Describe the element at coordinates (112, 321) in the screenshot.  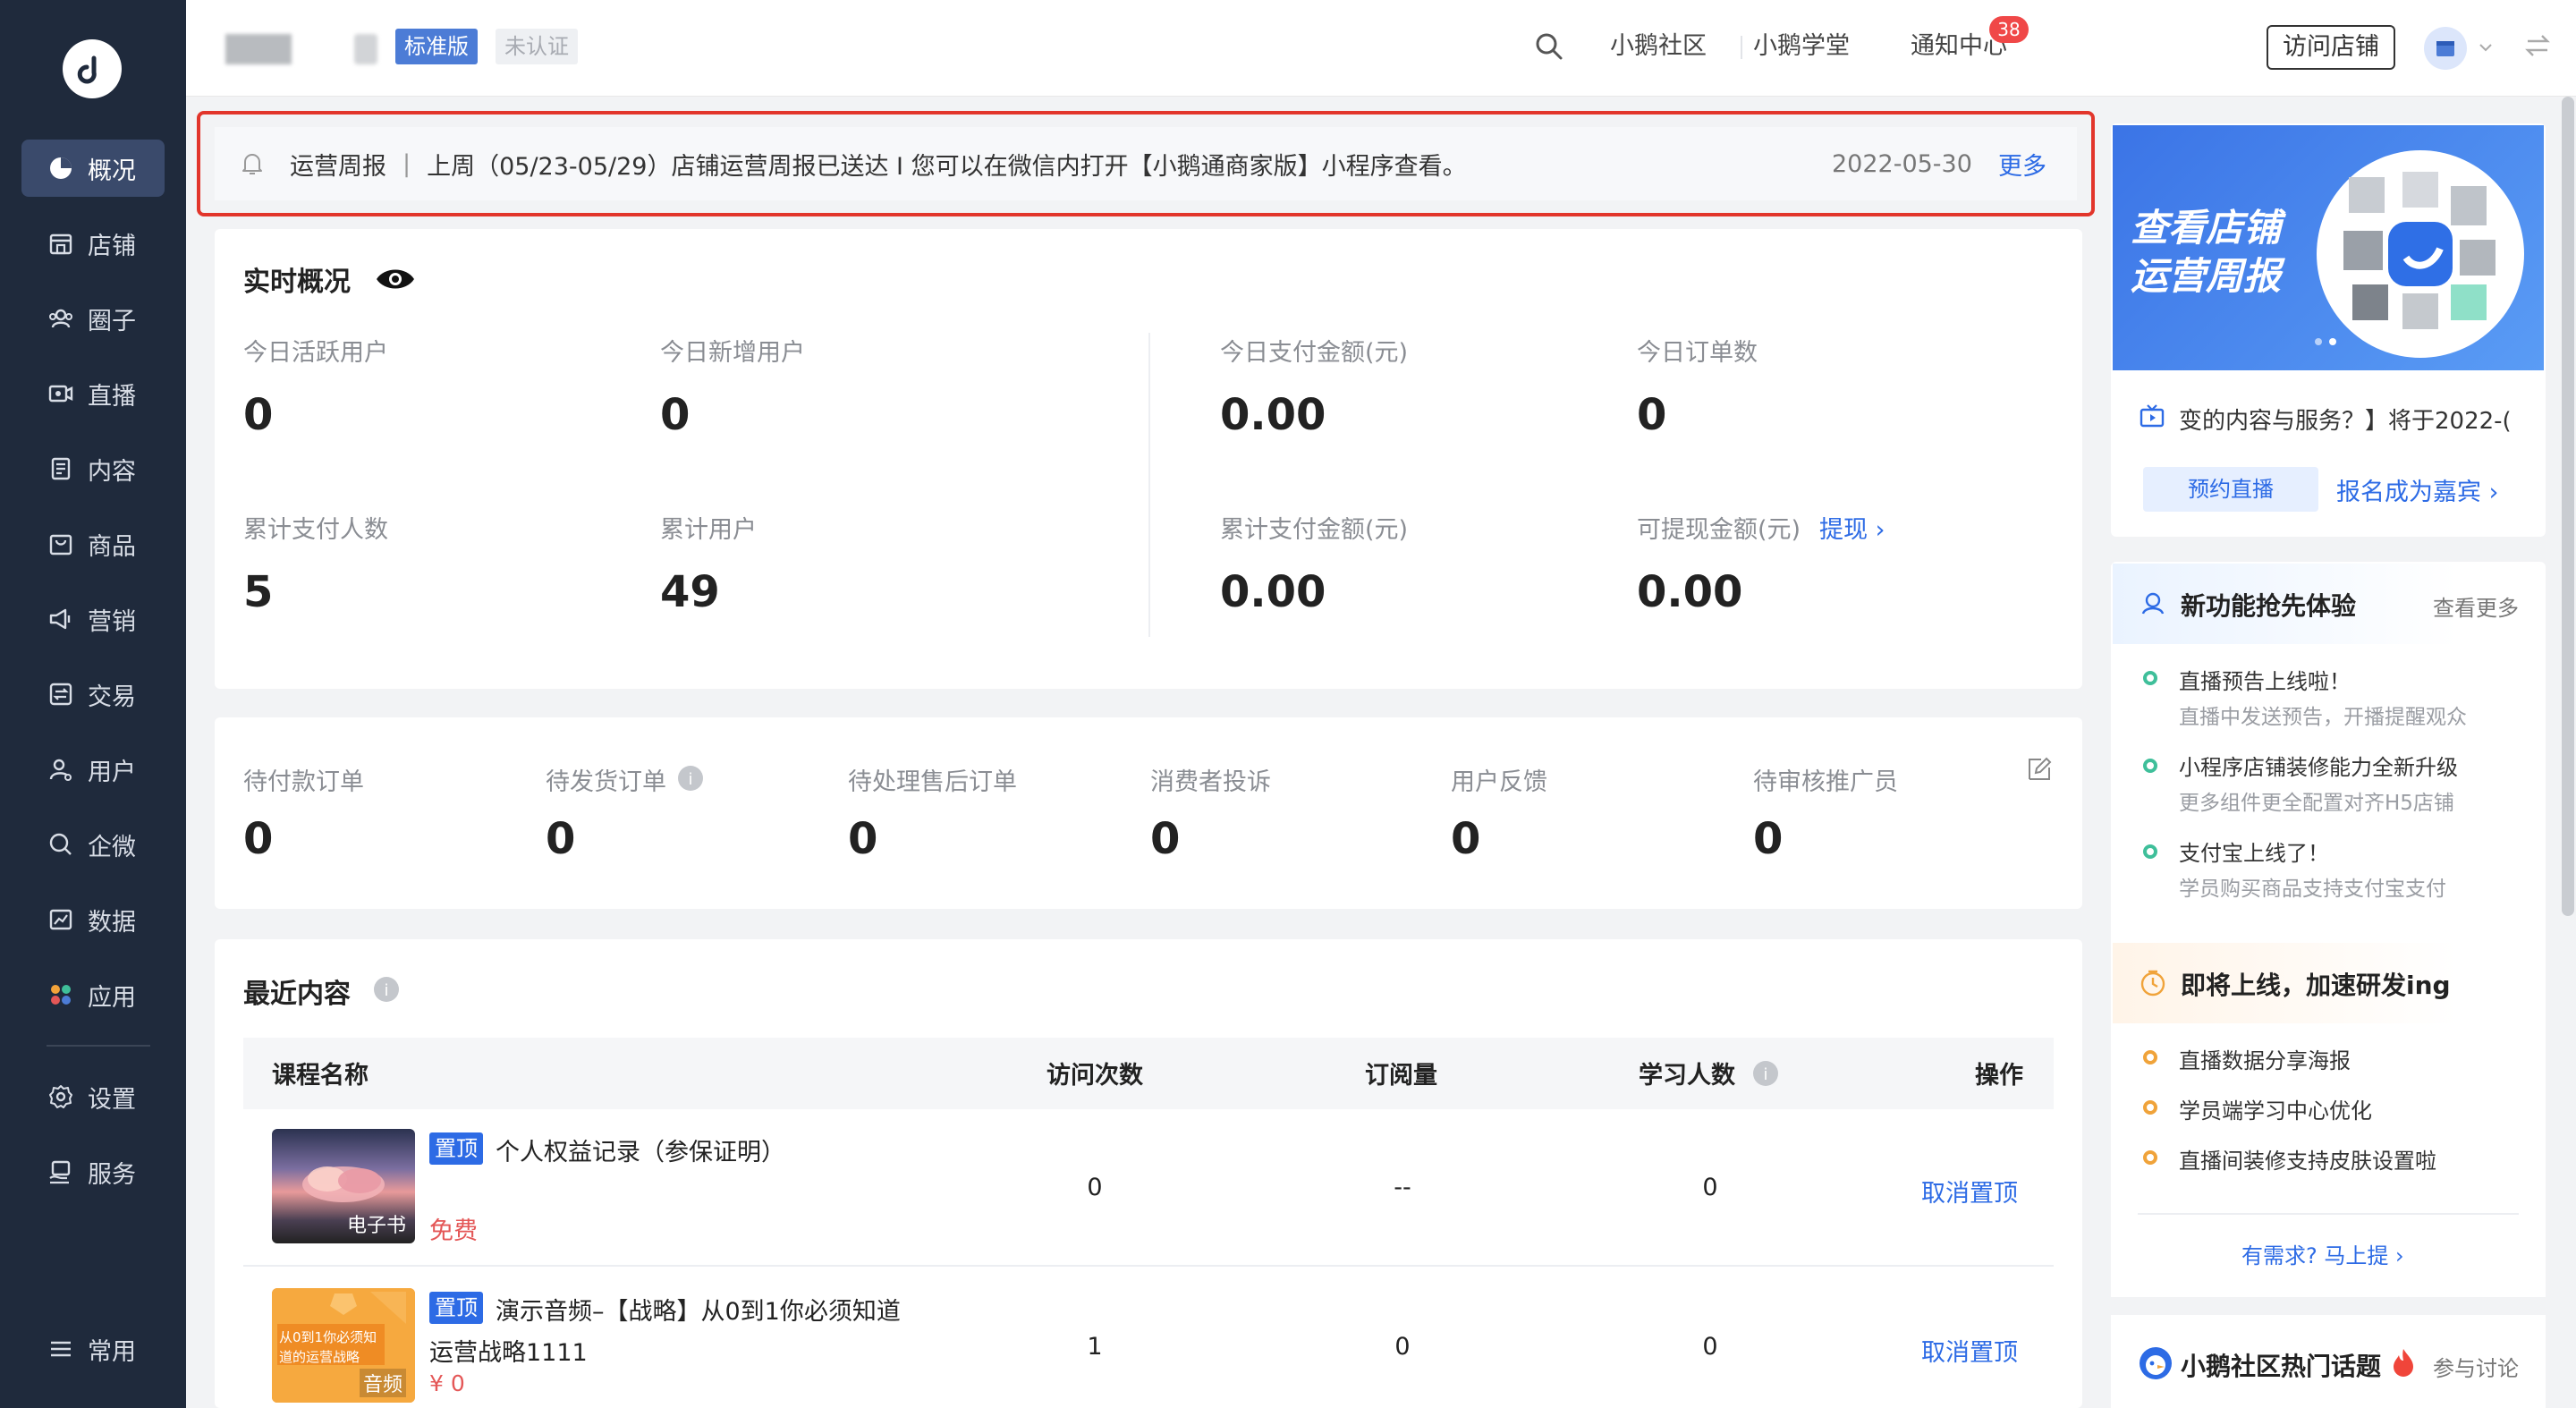
I see `sidebar-item-label: 圈子` at that location.